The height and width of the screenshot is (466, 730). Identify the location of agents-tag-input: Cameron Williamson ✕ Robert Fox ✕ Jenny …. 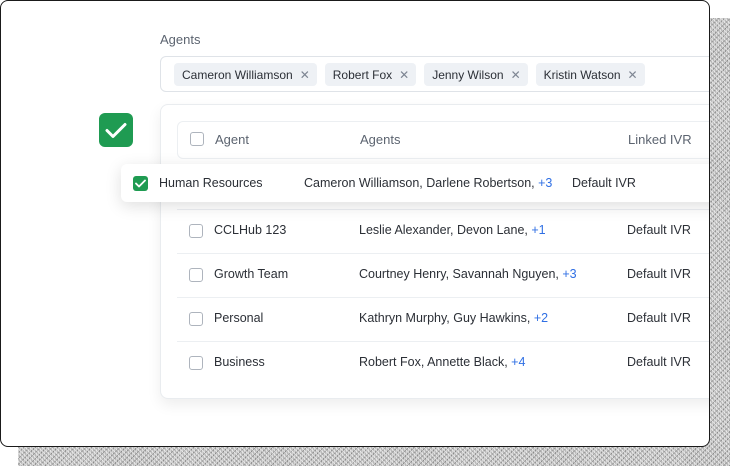
(434, 74).